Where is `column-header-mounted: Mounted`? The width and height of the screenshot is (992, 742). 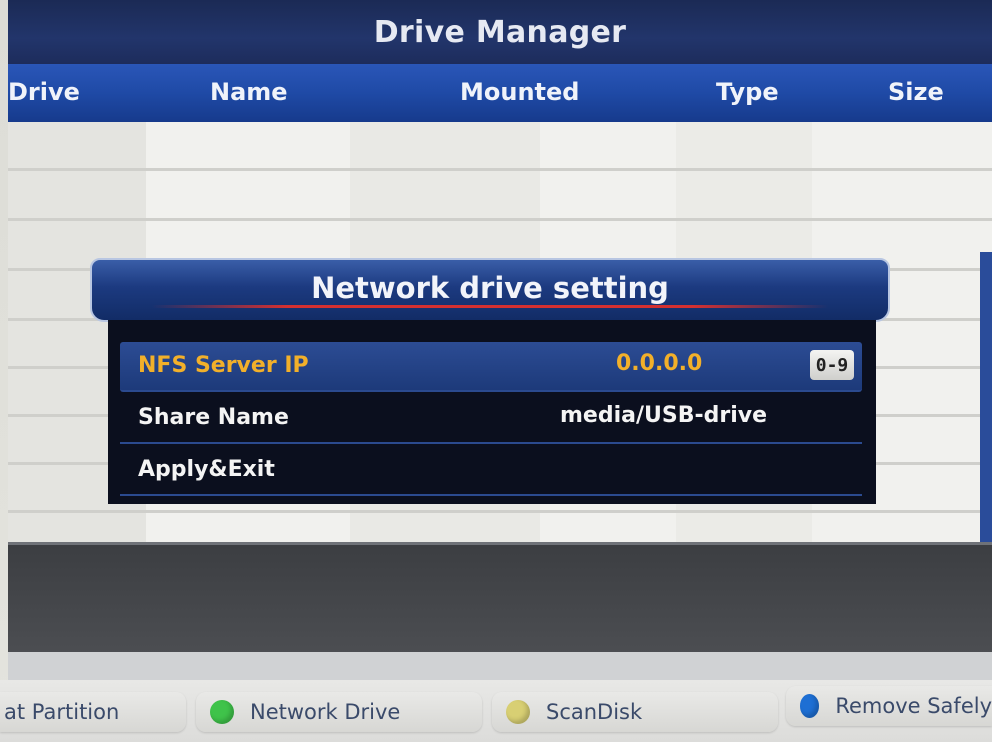 column-header-mounted: Mounted is located at coordinates (520, 92).